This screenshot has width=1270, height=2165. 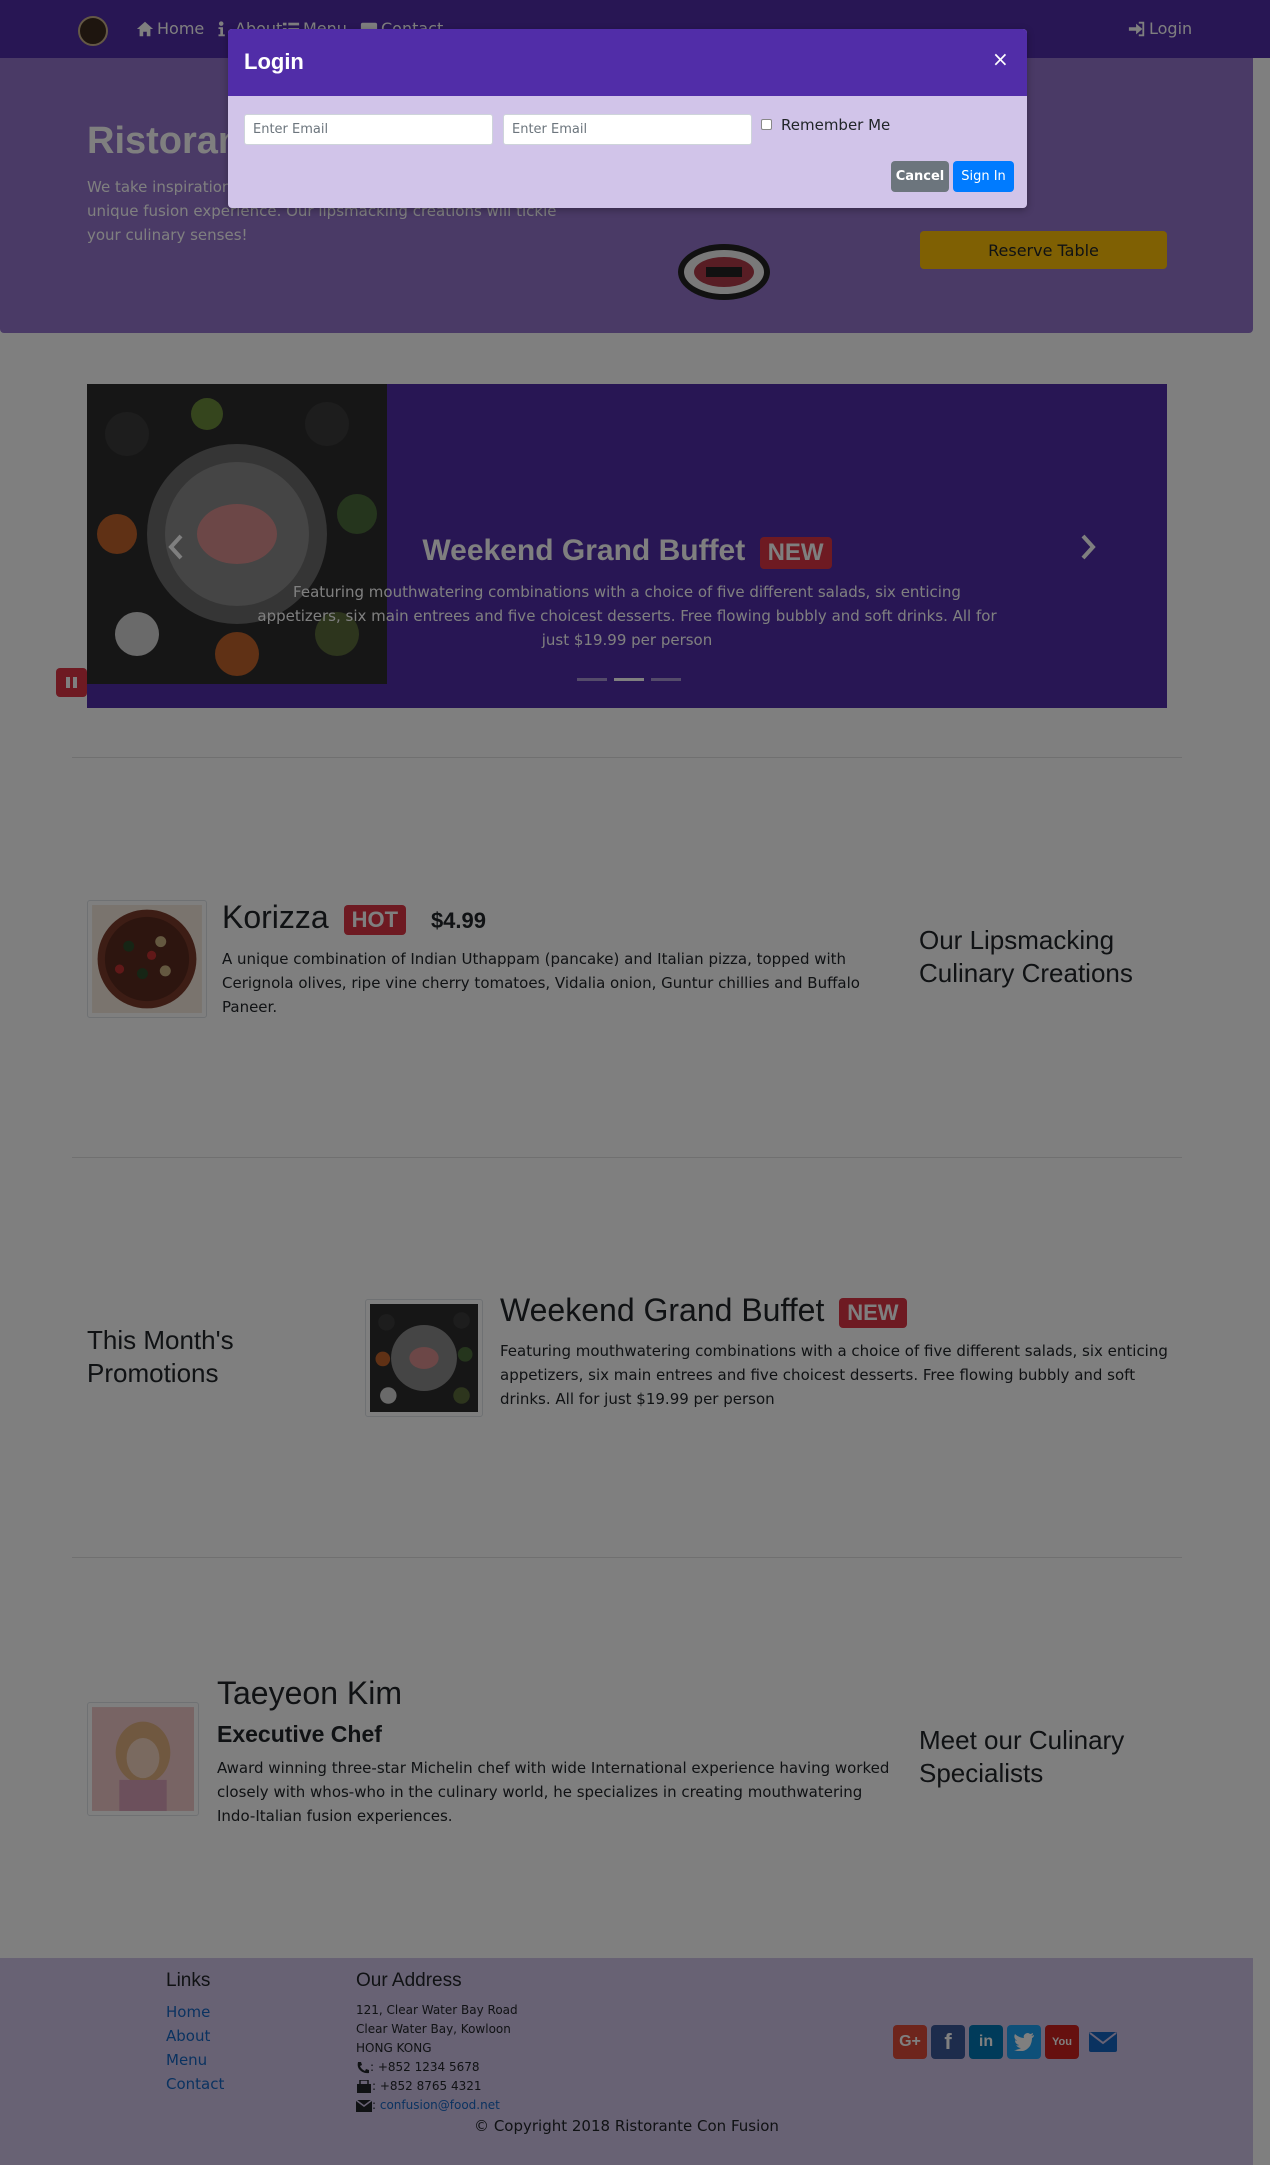 What do you see at coordinates (627, 129) in the screenshot?
I see `password-field` at bounding box center [627, 129].